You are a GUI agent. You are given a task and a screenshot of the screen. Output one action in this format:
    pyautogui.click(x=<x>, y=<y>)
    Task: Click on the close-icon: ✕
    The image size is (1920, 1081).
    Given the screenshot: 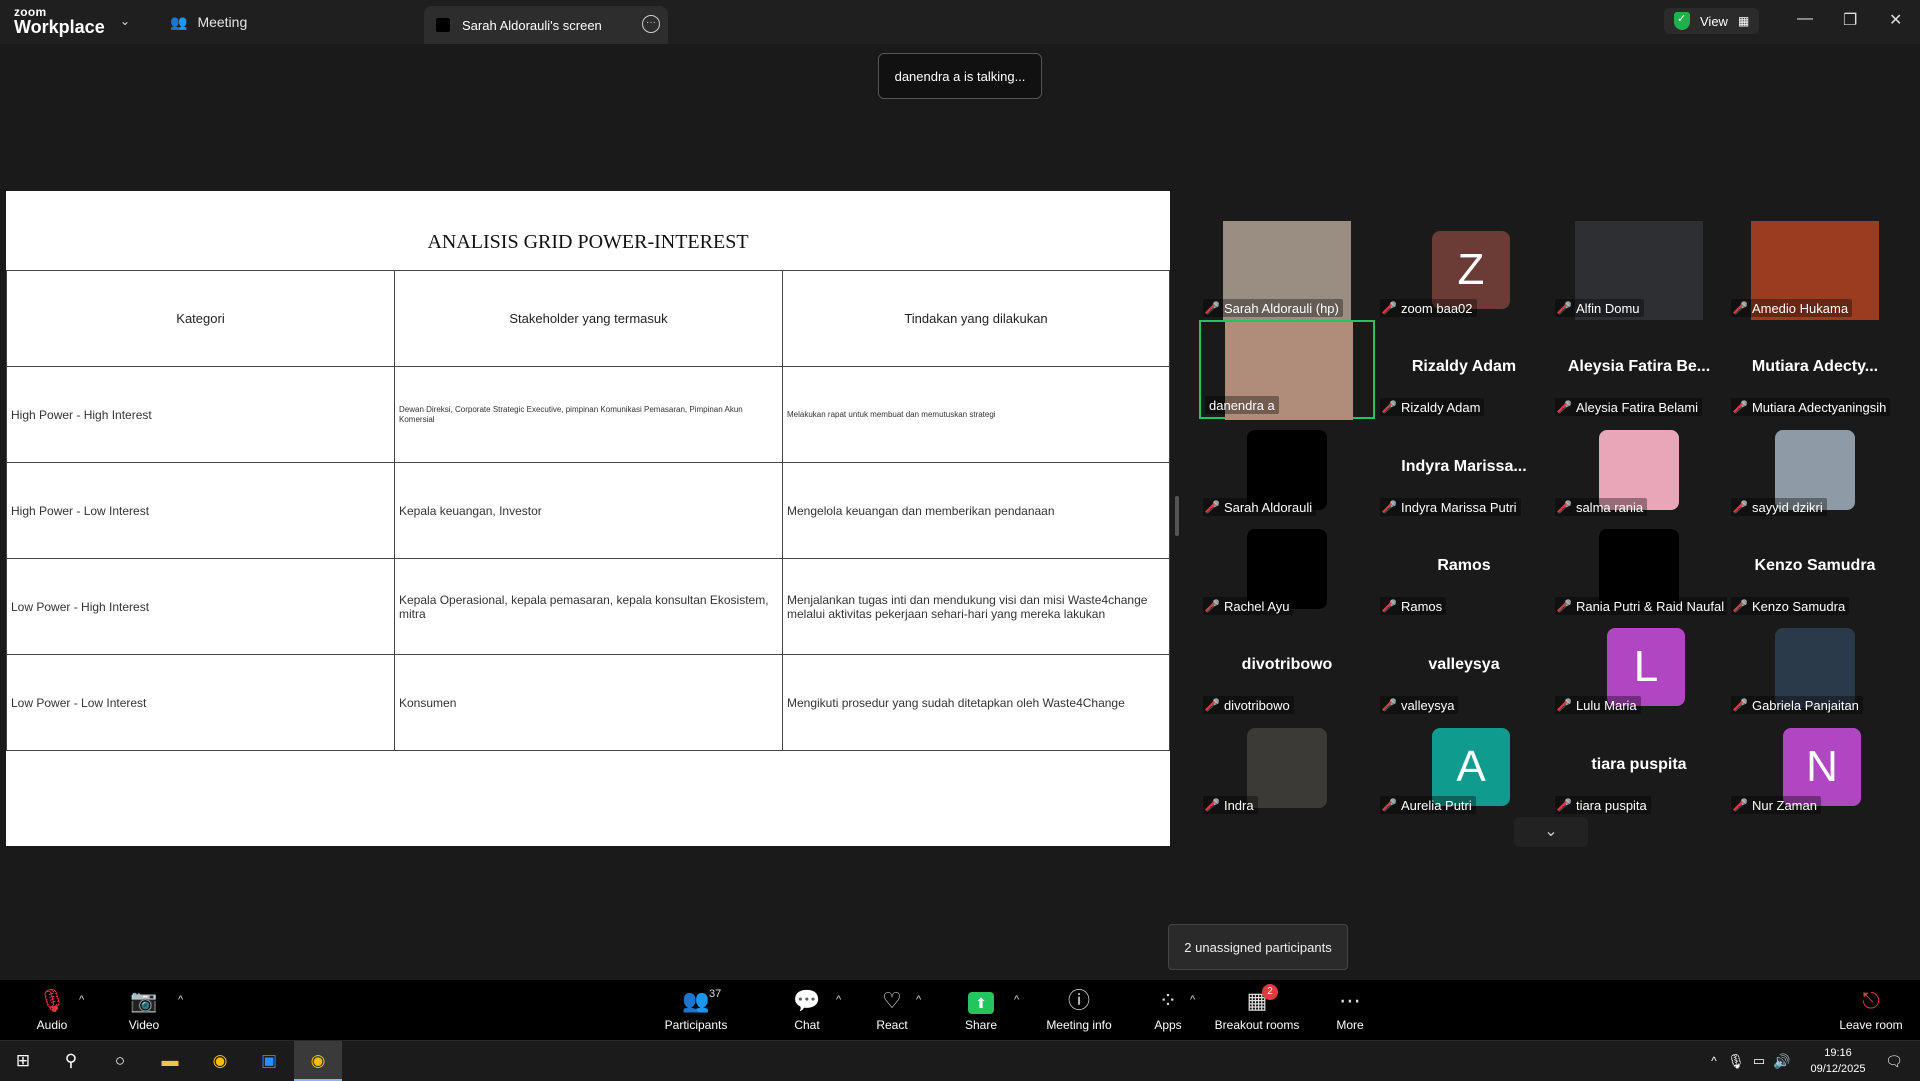 What is the action you would take?
    pyautogui.click(x=1895, y=20)
    